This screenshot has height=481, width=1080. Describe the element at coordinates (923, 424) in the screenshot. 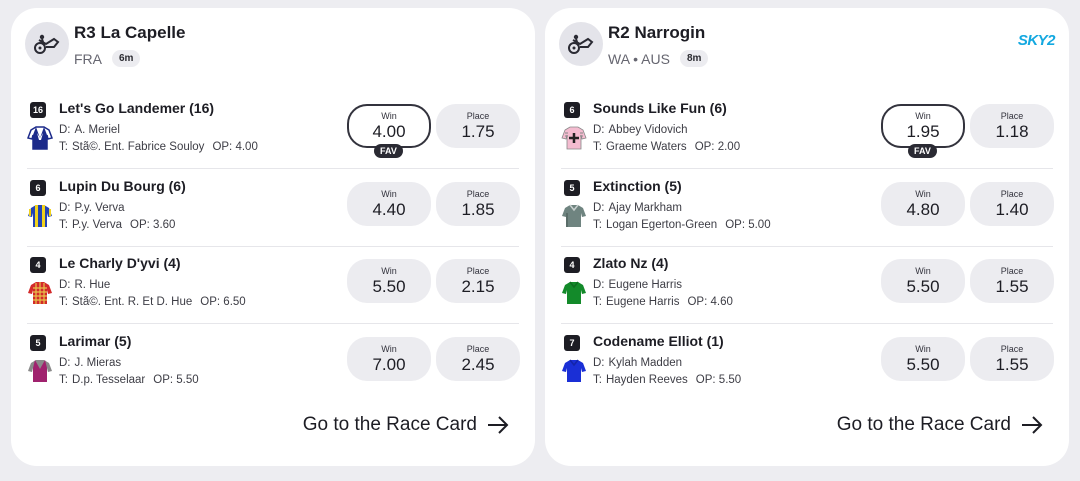

I see `race-card-link-label: Go to the Race Card` at that location.